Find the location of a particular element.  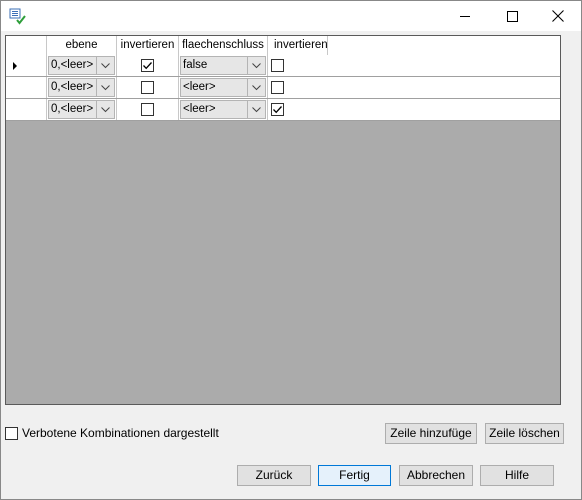

flaechenschluss-cell: false is located at coordinates (223, 65).